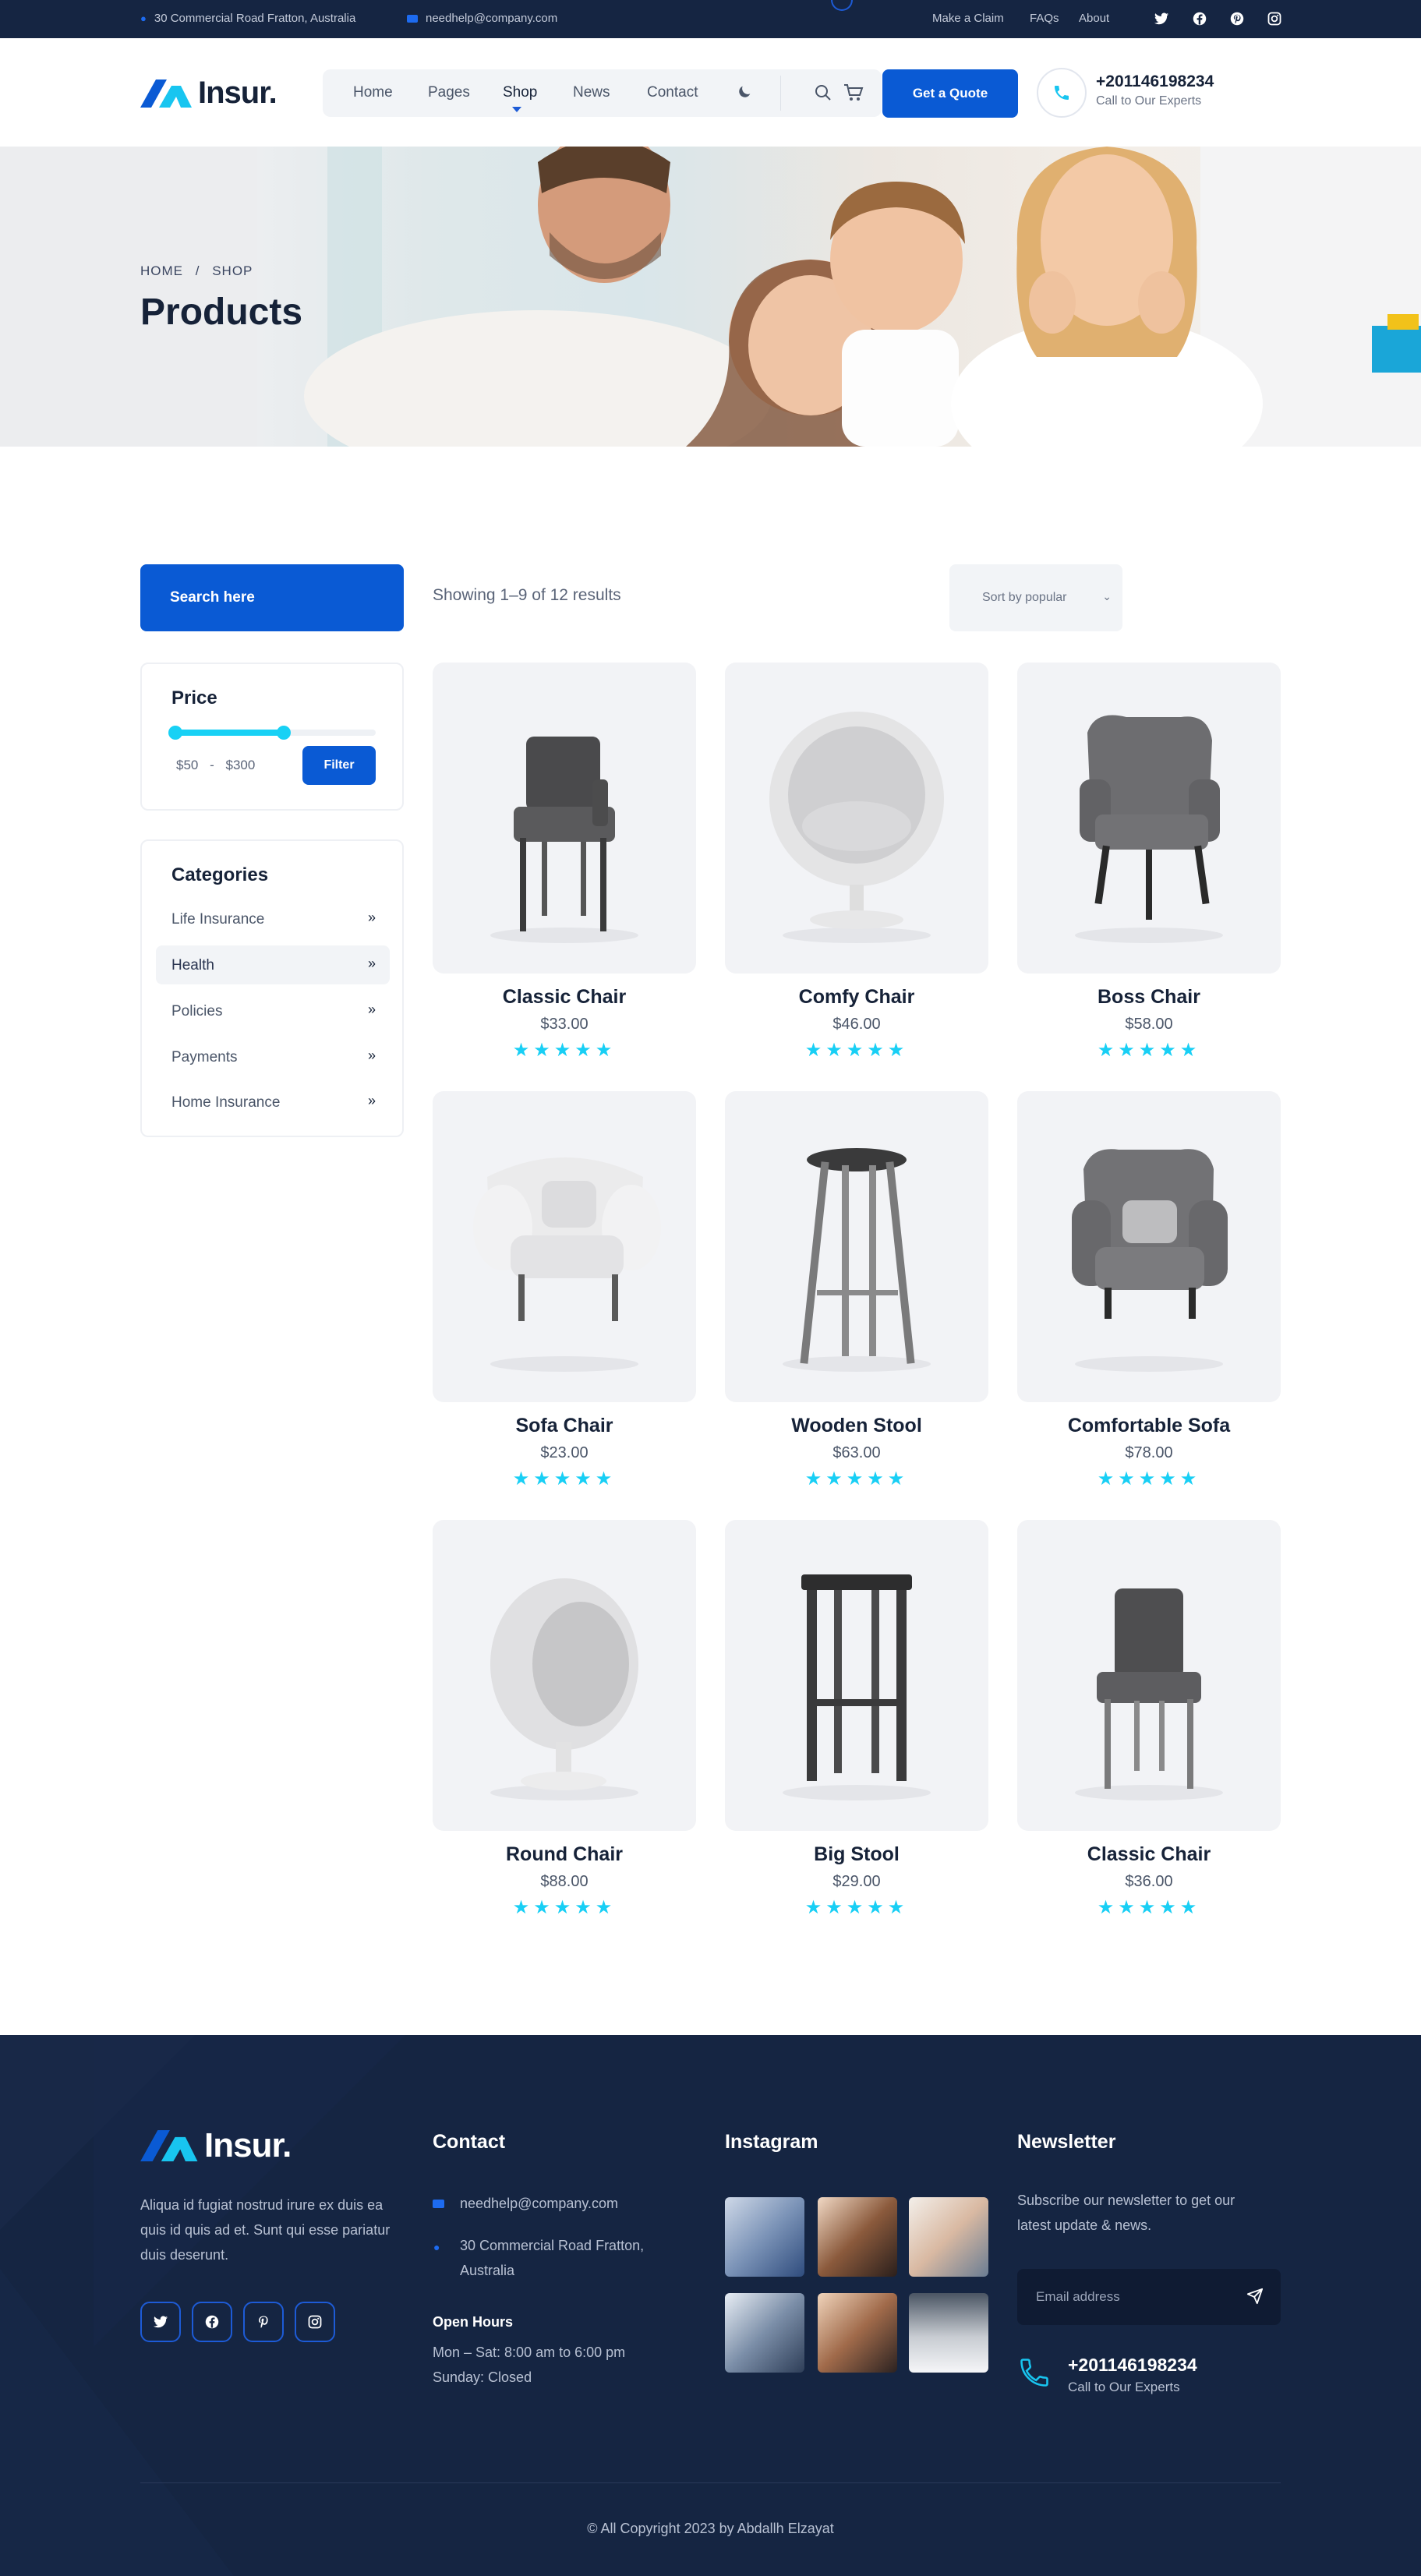  I want to click on newsletter-email-placeholder: Email address, so click(1078, 2296).